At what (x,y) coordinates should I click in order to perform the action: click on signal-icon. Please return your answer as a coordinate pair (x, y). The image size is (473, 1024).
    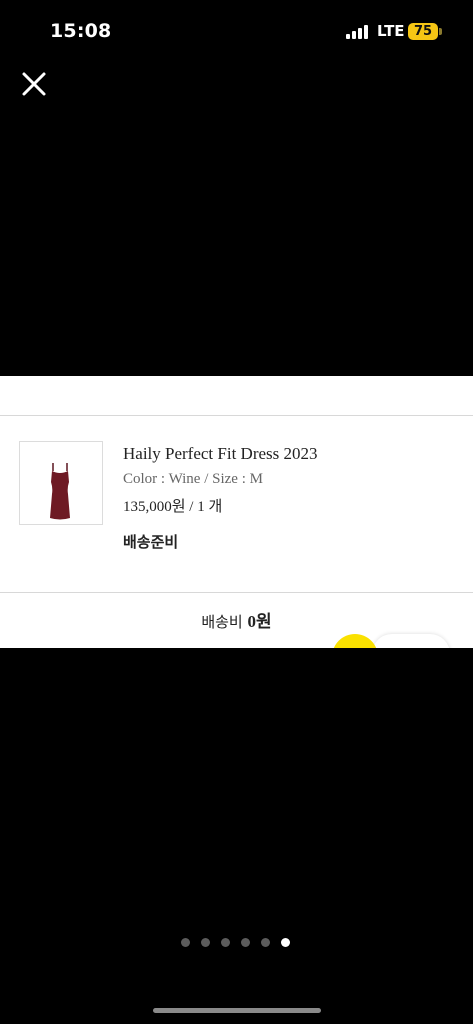
    Looking at the image, I should click on (358, 32).